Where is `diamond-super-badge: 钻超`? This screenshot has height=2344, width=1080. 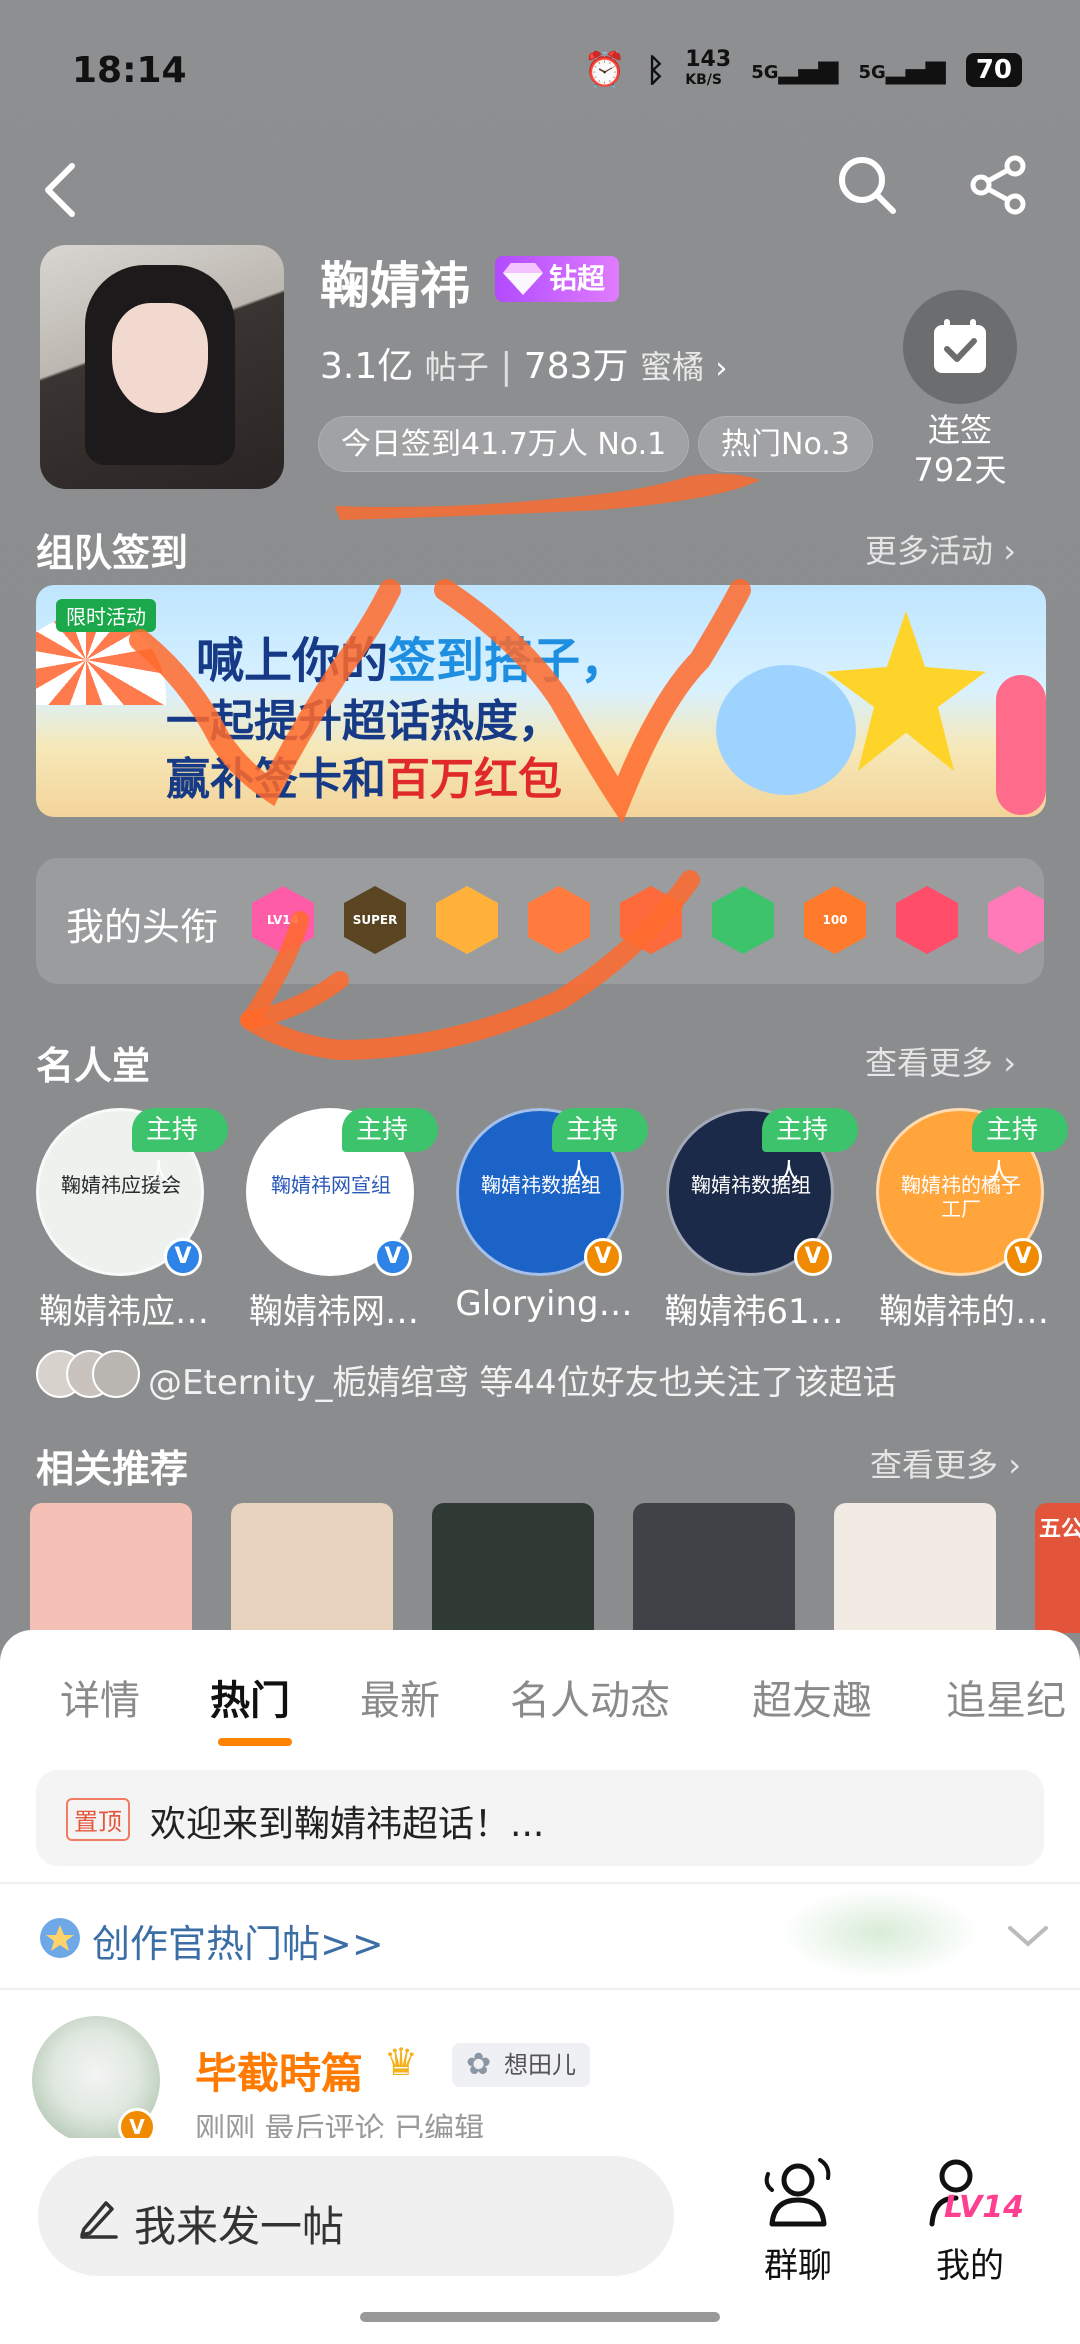 diamond-super-badge: 钻超 is located at coordinates (557, 279).